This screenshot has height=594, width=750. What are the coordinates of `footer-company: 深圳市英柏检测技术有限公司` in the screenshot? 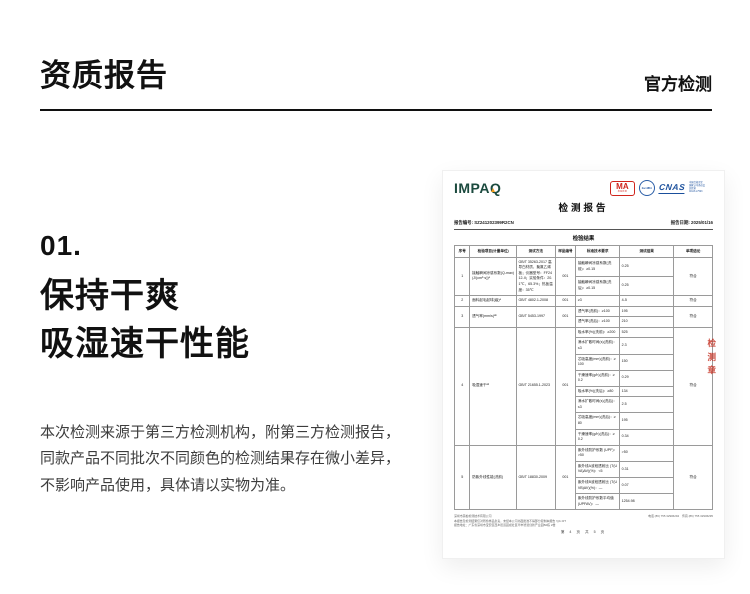 It's located at (473, 516).